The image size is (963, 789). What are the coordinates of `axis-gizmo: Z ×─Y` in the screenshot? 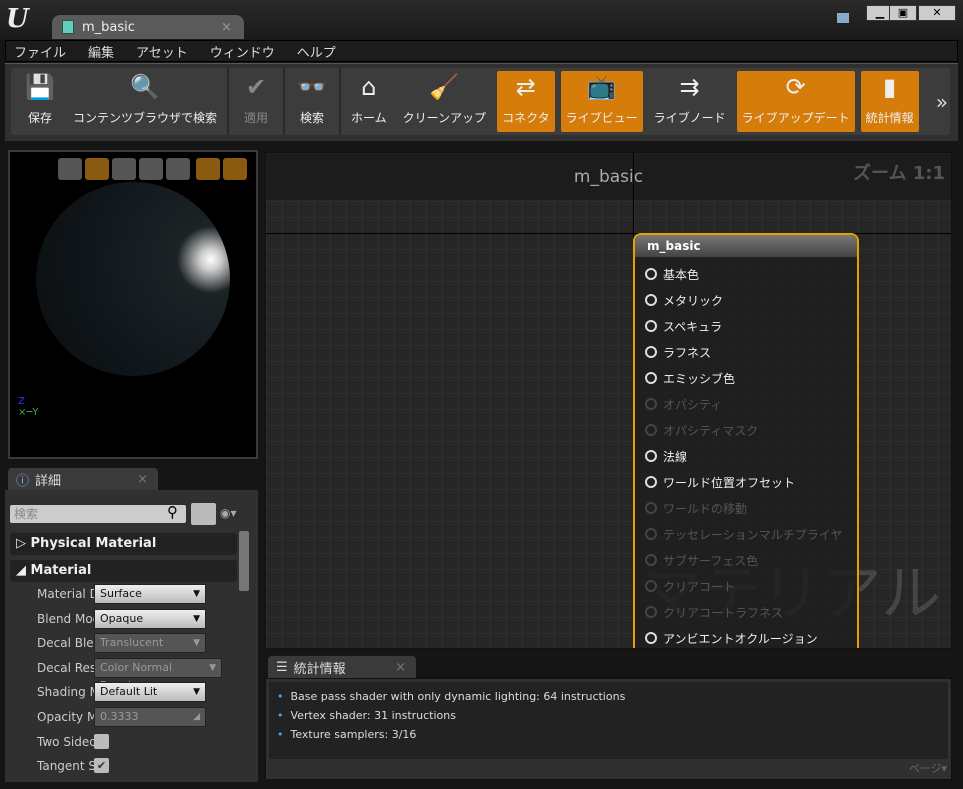 It's located at (28, 407).